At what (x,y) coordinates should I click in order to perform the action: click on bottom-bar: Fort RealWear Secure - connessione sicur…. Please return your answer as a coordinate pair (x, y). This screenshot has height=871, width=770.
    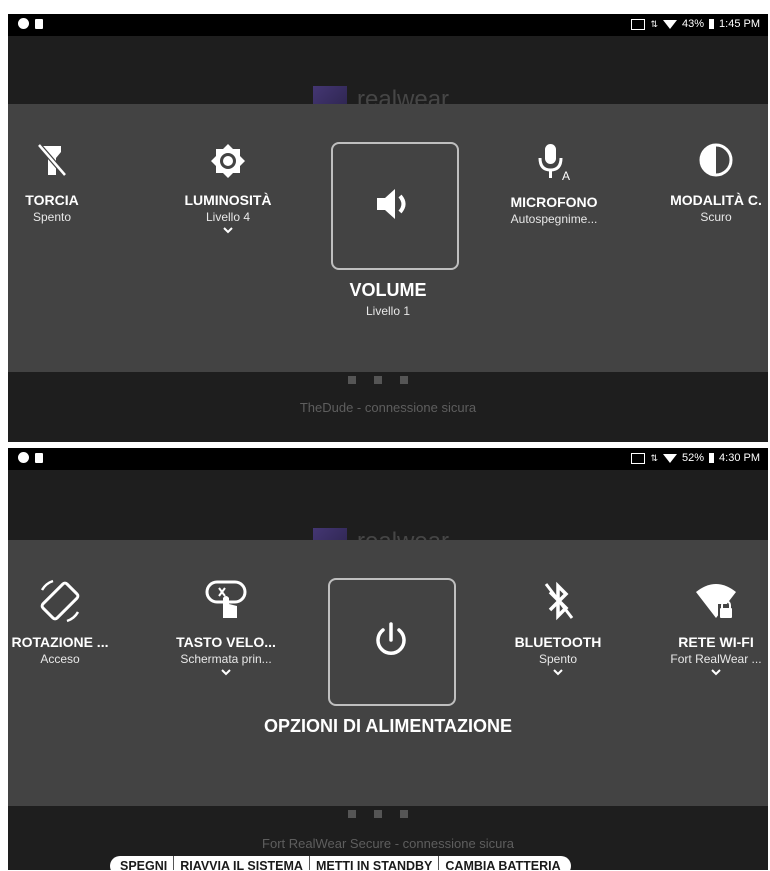
    Looking at the image, I should click on (388, 838).